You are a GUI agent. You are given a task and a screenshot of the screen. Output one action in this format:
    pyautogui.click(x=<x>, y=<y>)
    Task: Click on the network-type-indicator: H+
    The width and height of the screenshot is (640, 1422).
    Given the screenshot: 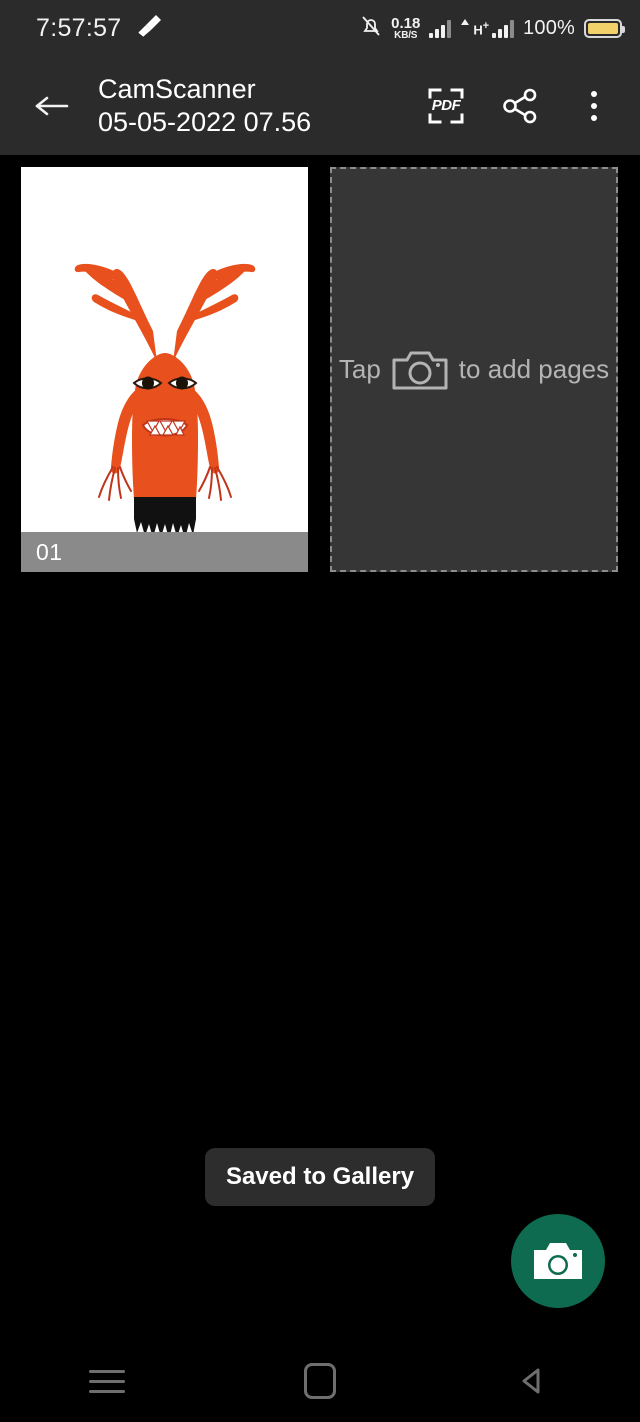 What is the action you would take?
    pyautogui.click(x=487, y=28)
    